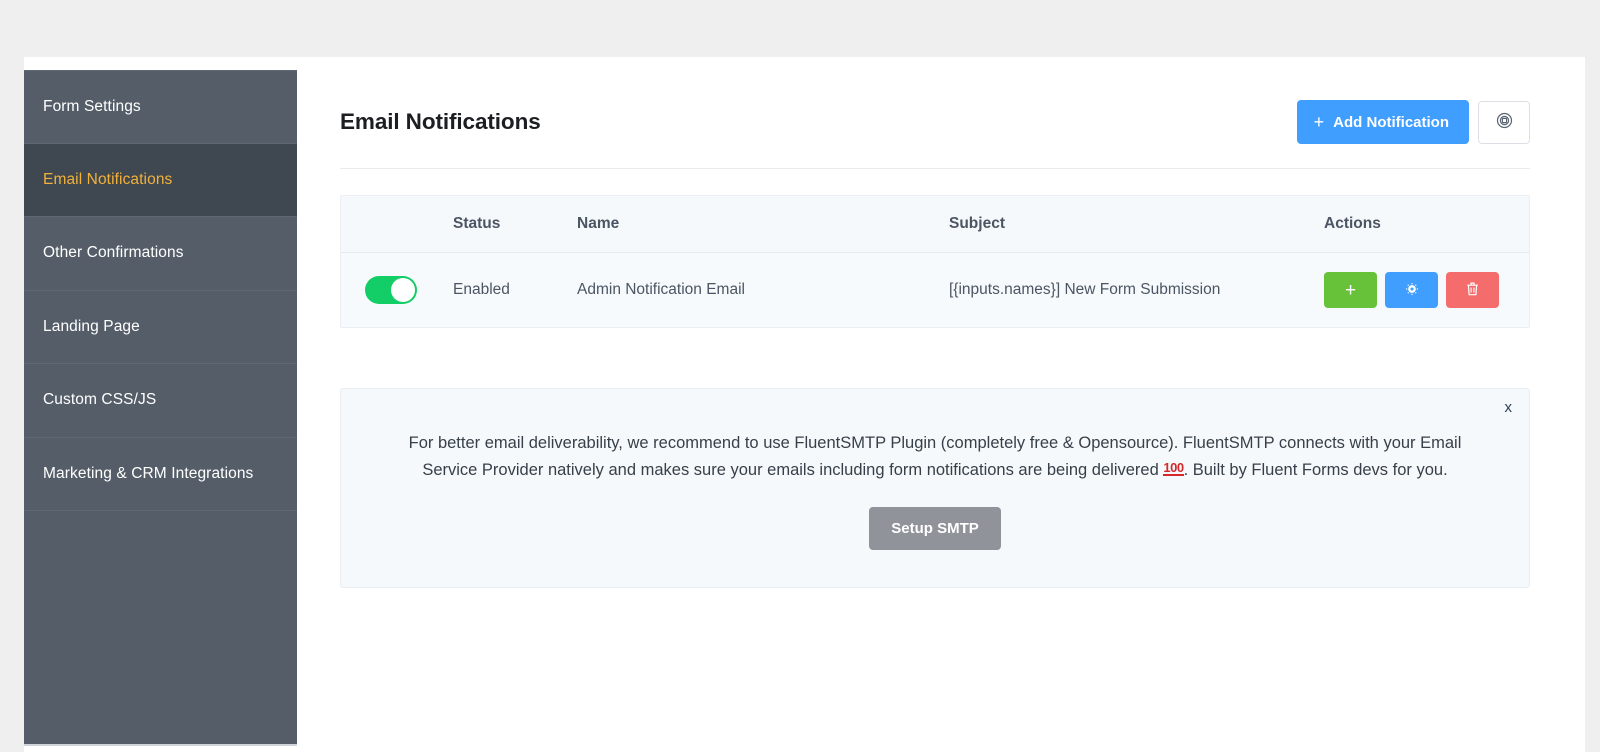  I want to click on sidebar-item-form-settings: Form Settings, so click(160, 107).